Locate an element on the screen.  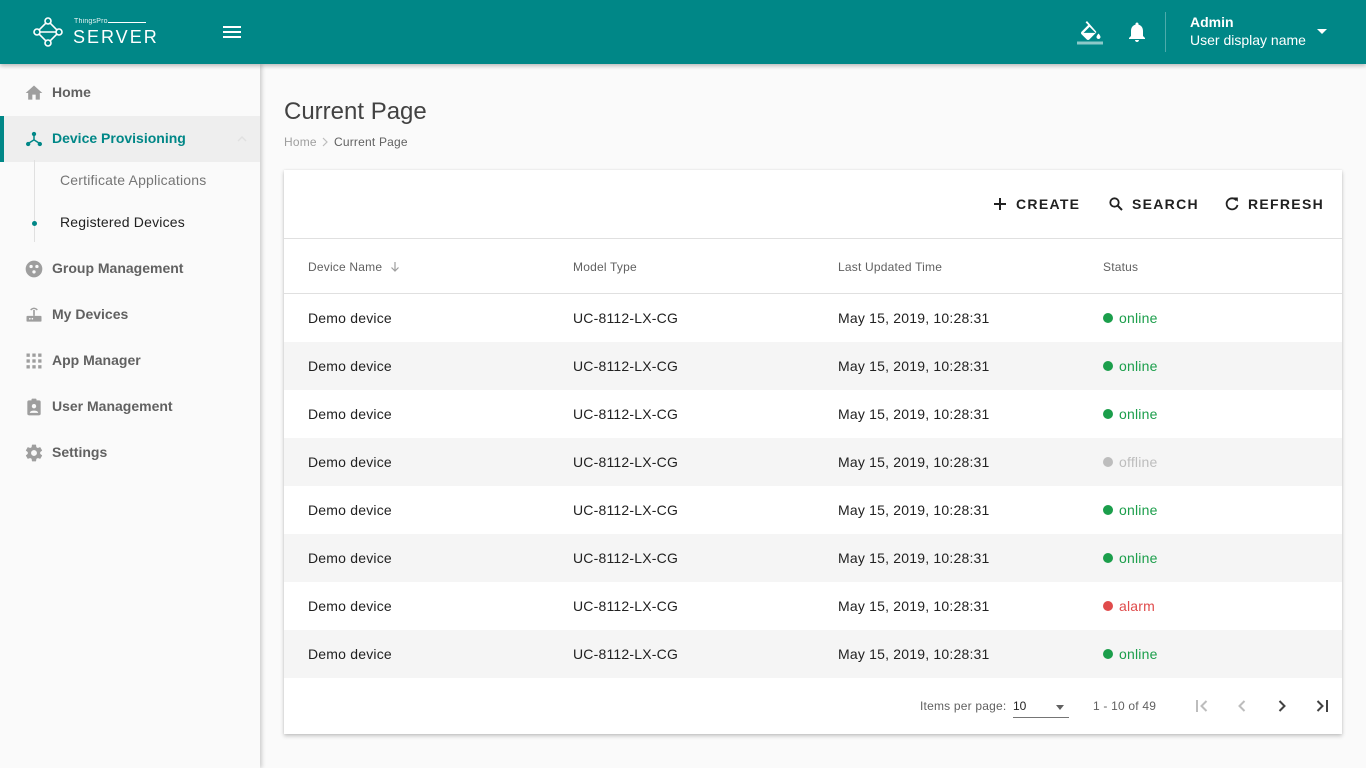
refresh-icon is located at coordinates (1232, 204).